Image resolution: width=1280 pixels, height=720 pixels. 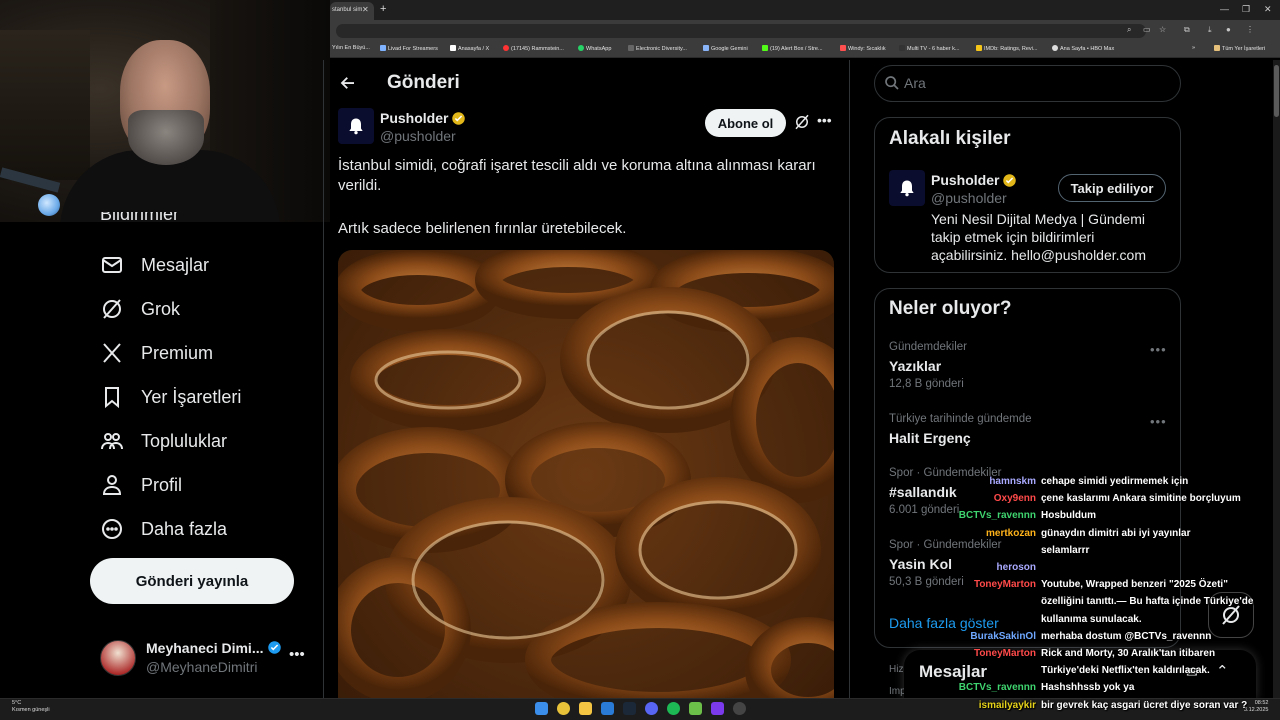 I want to click on bookmark-item: WhatsApp, so click(x=594, y=48).